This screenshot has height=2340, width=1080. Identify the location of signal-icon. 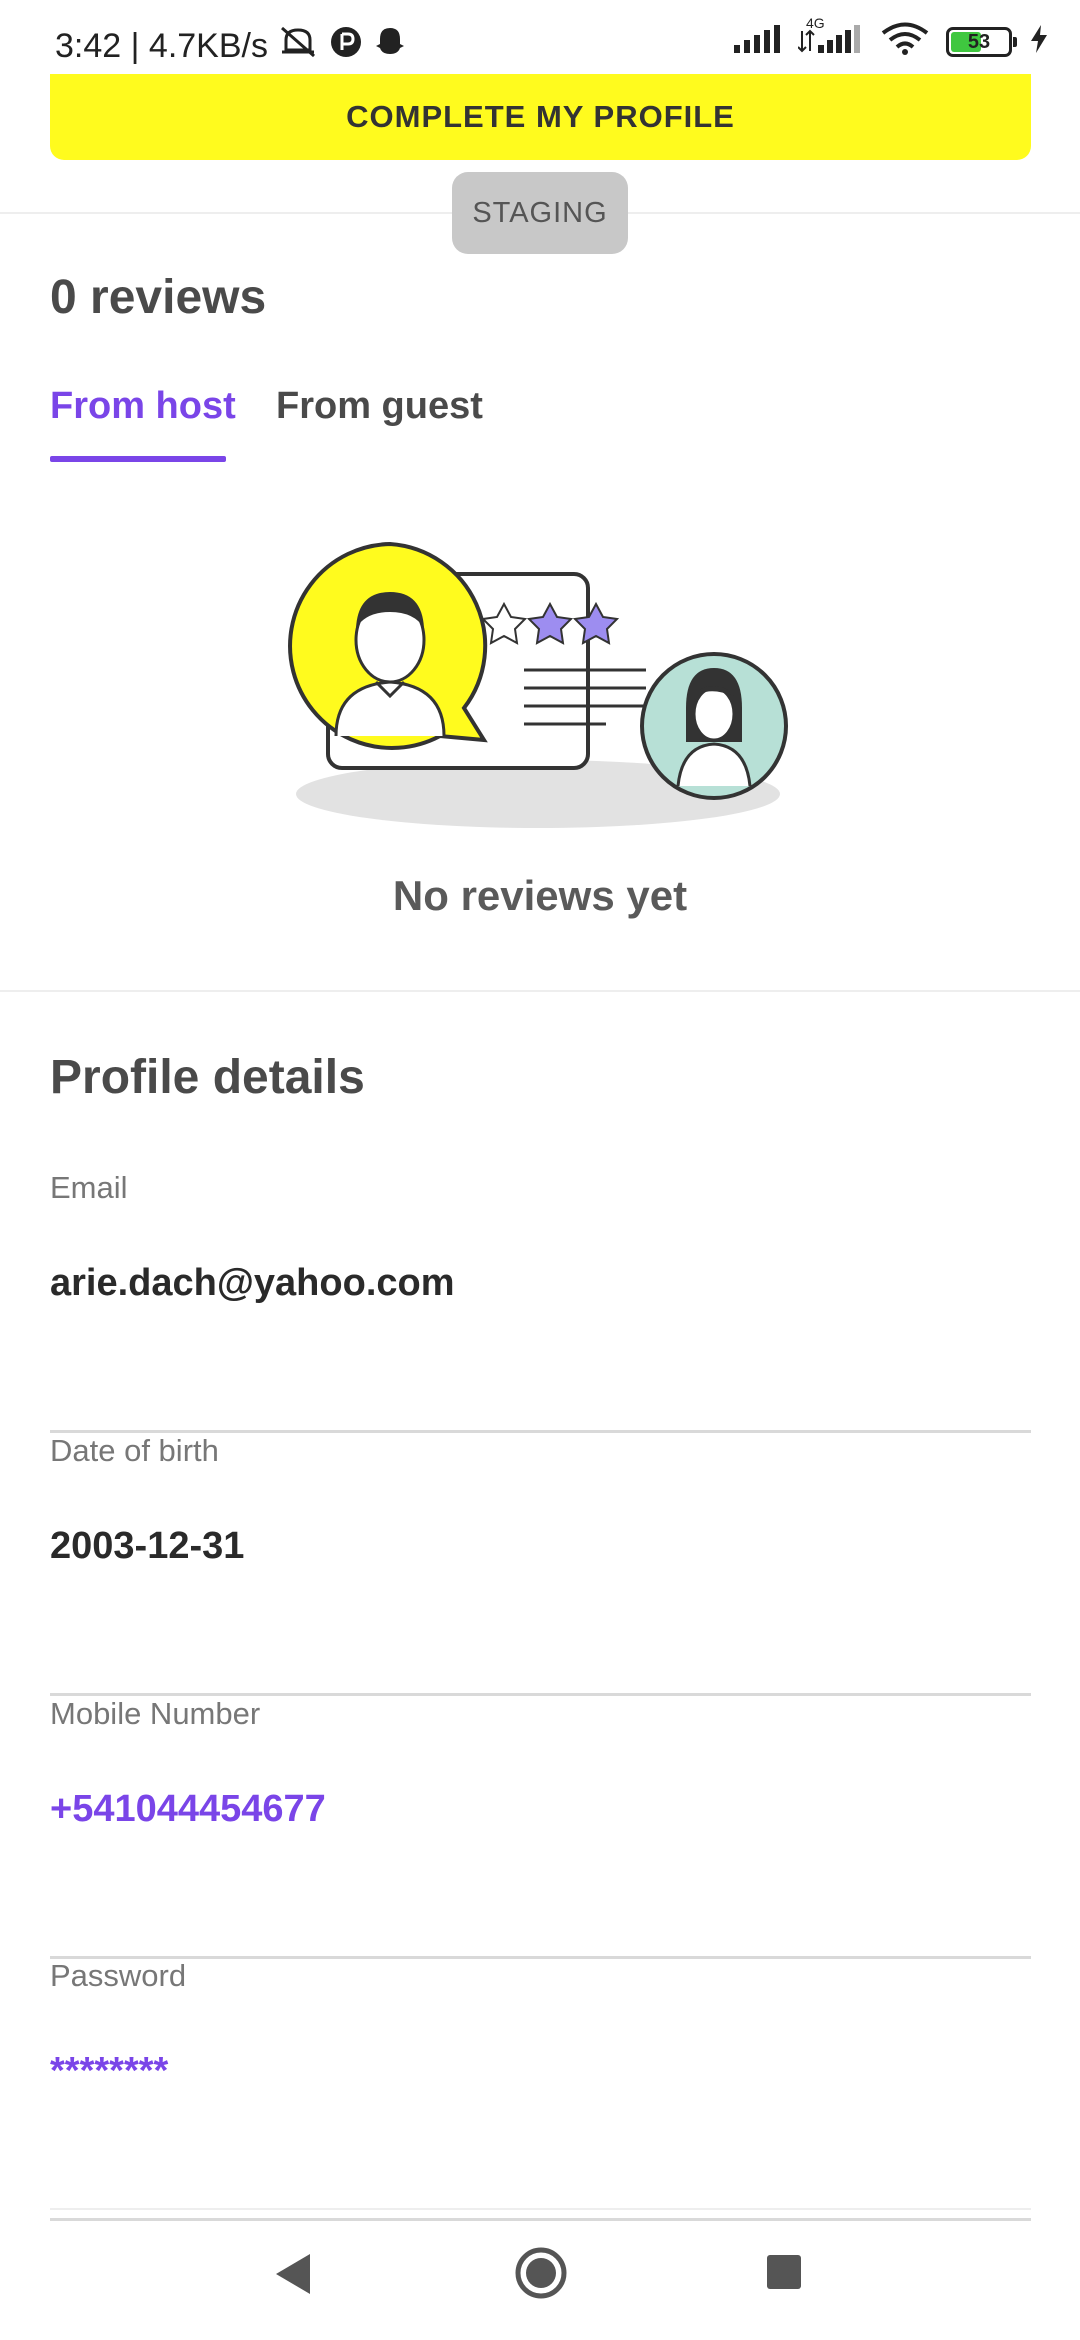
(757, 41).